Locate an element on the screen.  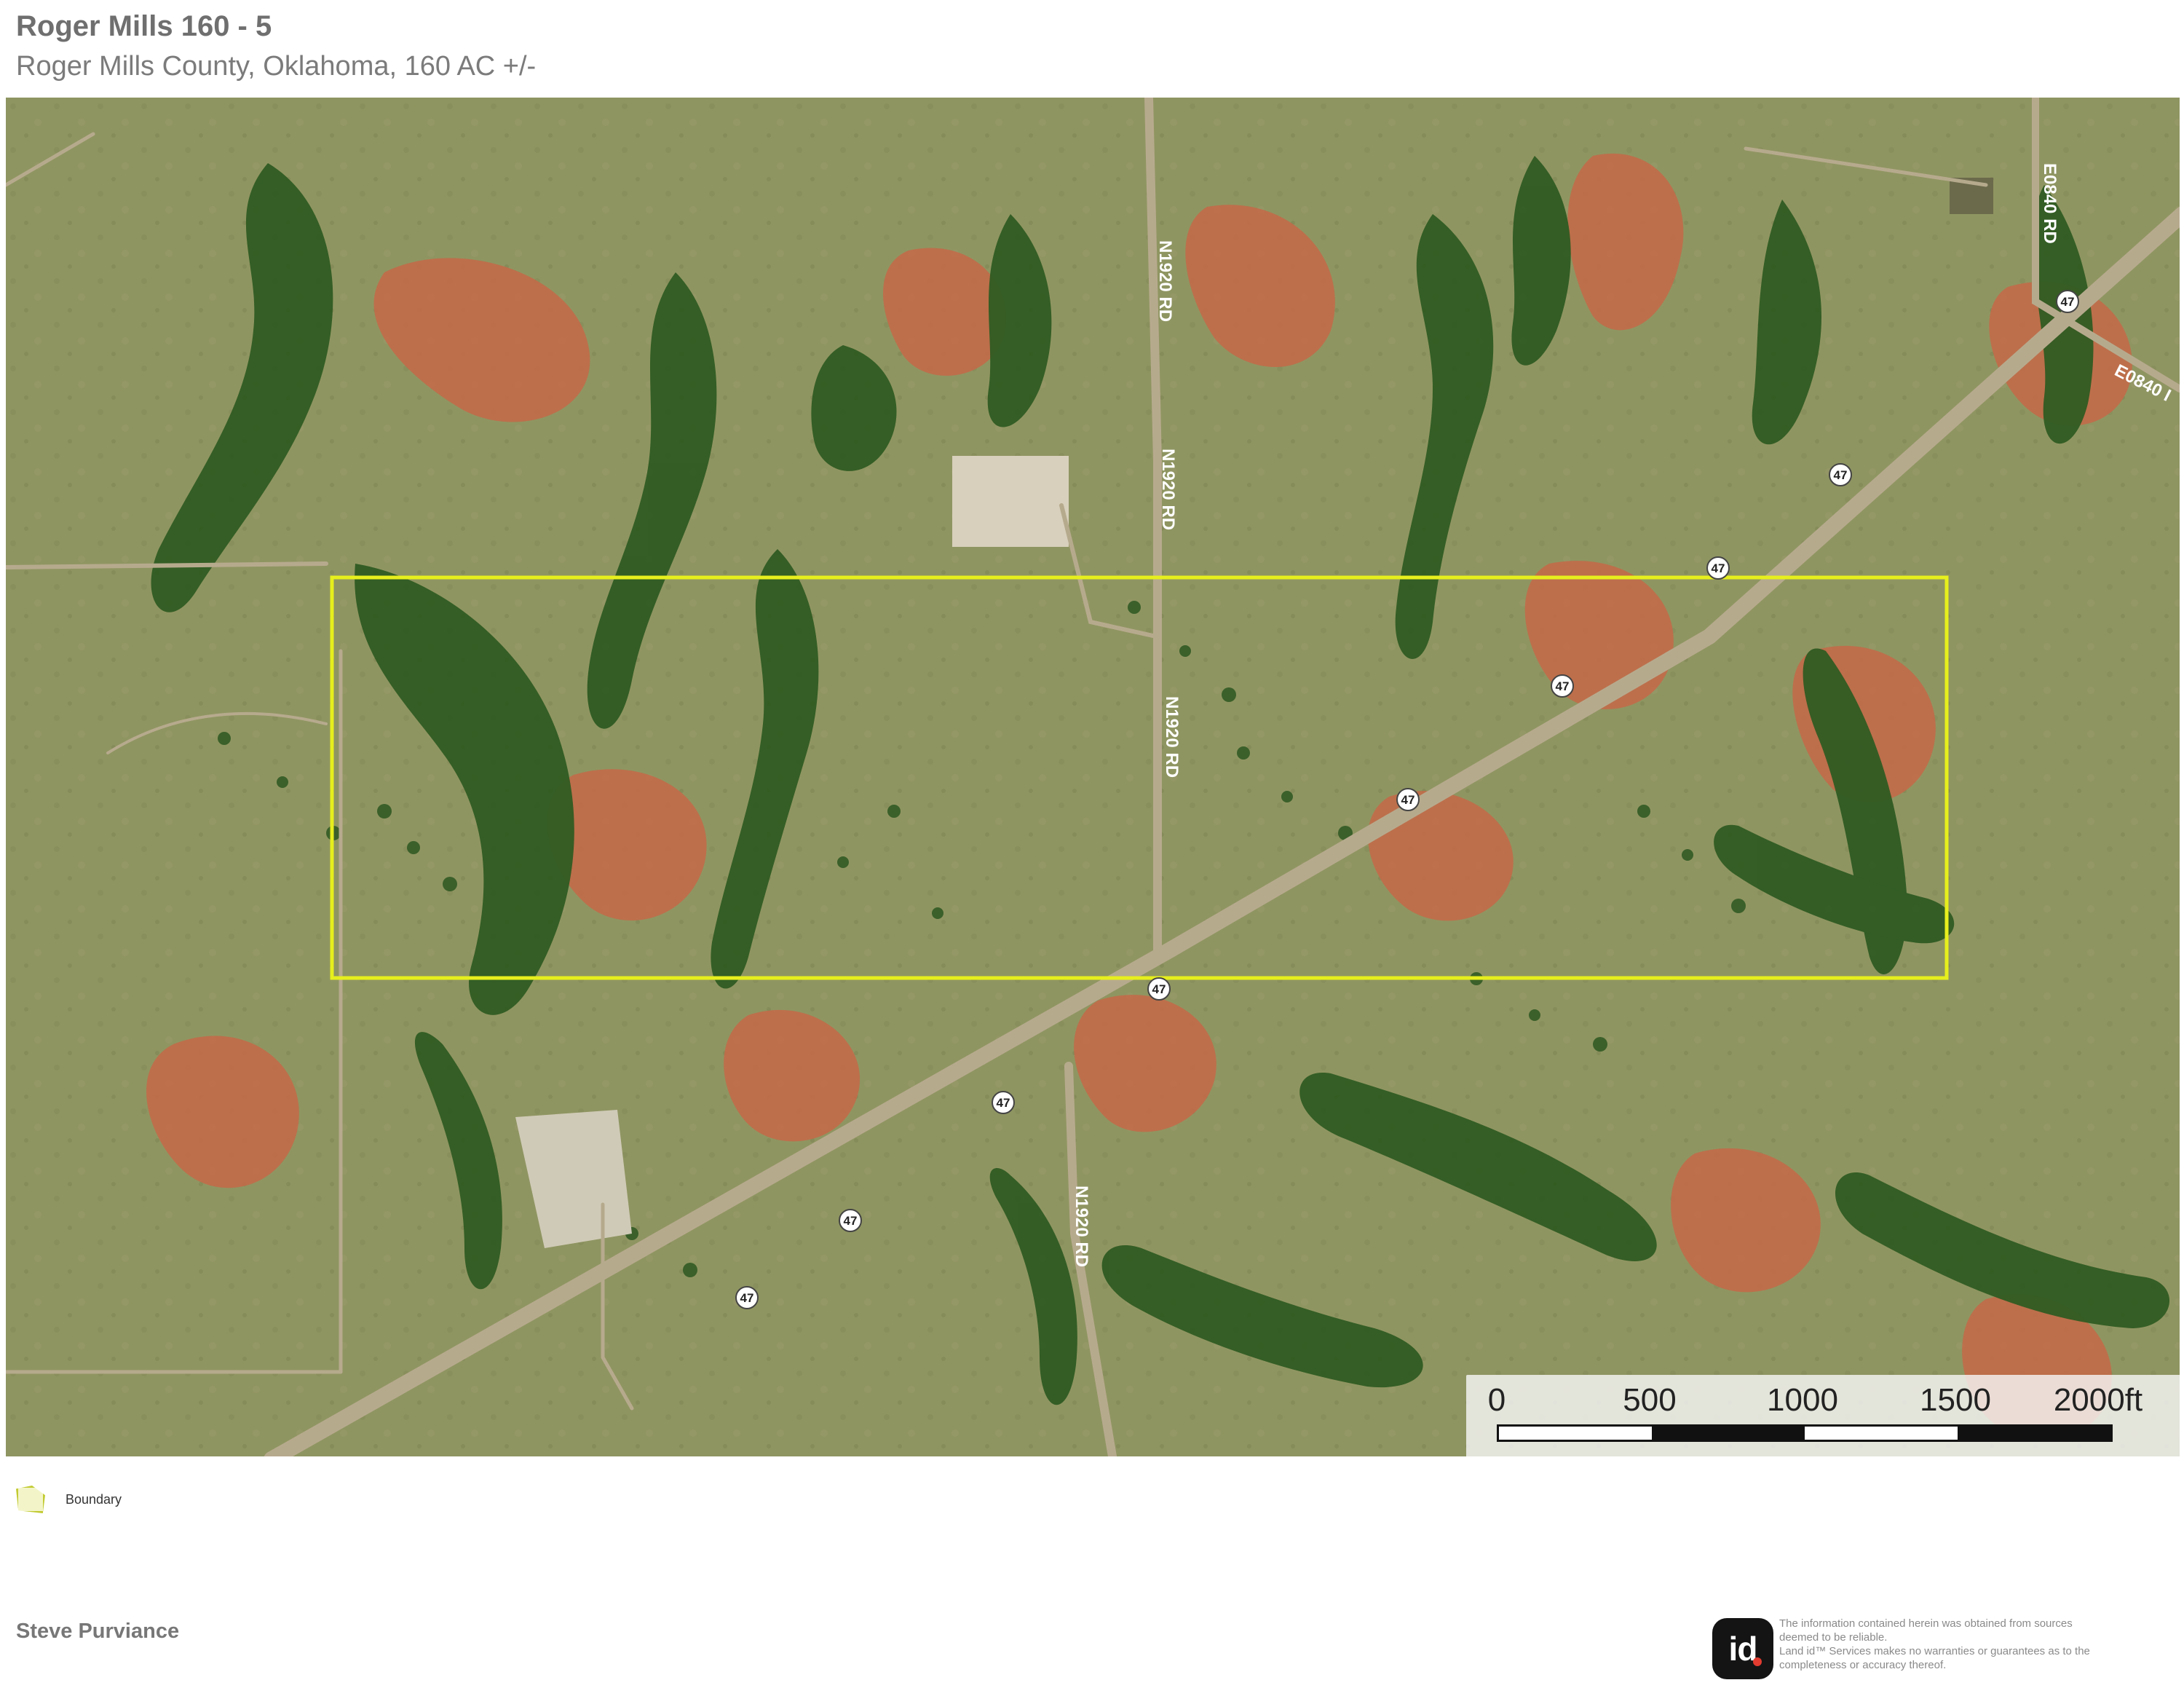
disclaimer-line: completeness or accuracy thereof. is located at coordinates (1863, 1665).